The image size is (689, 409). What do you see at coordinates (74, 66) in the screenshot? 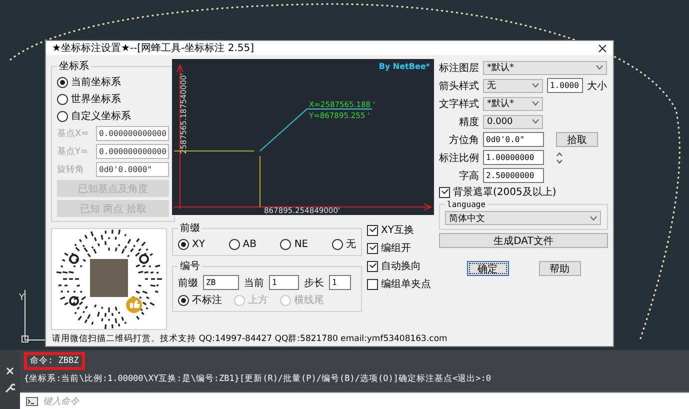
I see `group-title: 坐标系` at bounding box center [74, 66].